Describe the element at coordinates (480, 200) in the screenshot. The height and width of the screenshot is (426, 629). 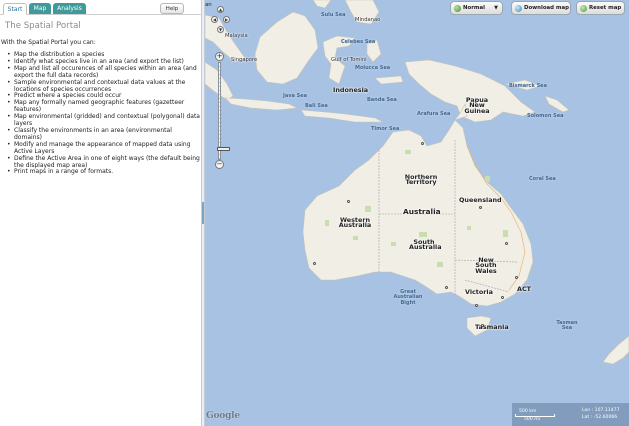
I see `label-queensland: Queensland` at that location.